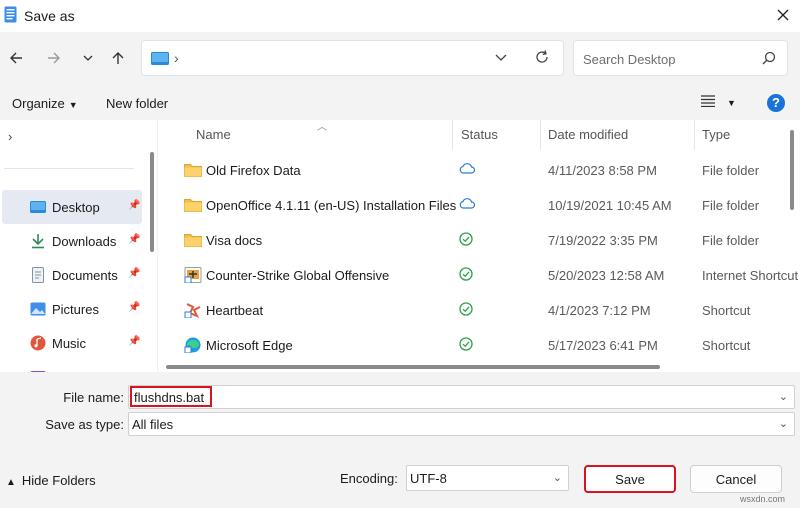 Image resolution: width=800 pixels, height=508 pixels. Describe the element at coordinates (630, 479) in the screenshot. I see `save-button: Save` at that location.